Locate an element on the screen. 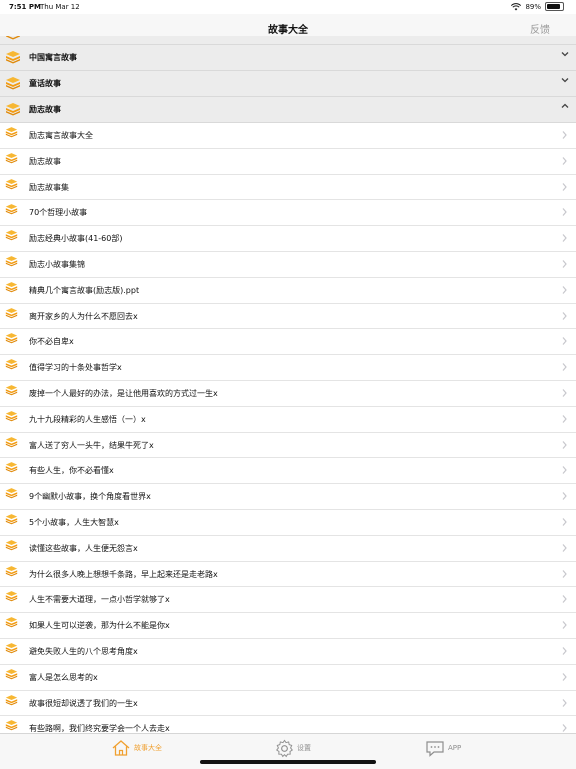 The width and height of the screenshot is (576, 769). list-item-label: 有些路啊，我们终究要学会一个人去走x is located at coordinates (99, 728).